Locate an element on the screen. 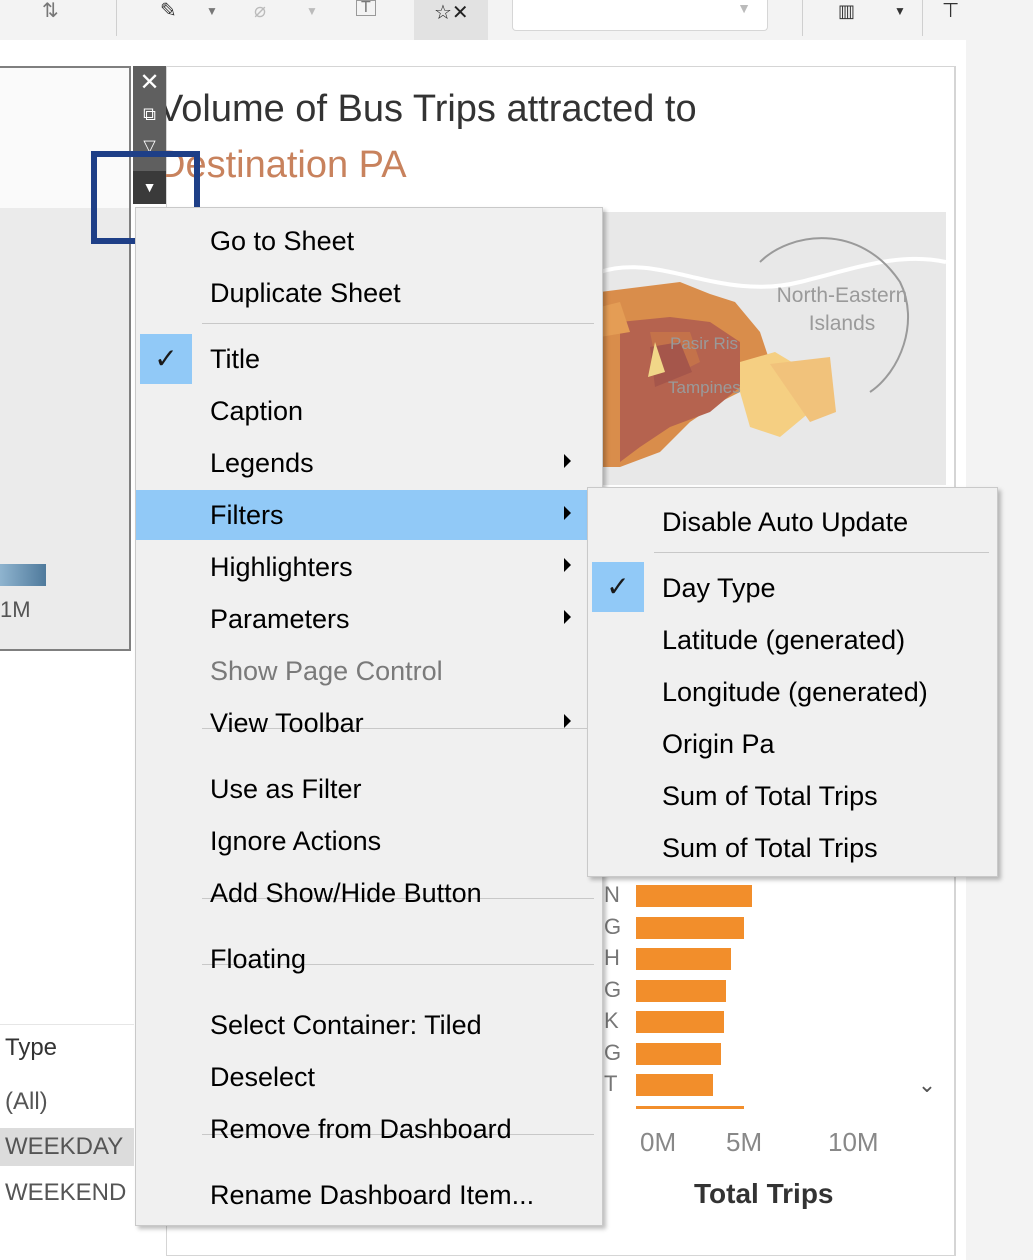 The image size is (1033, 1260). filter-title: Type is located at coordinates (31, 1047).